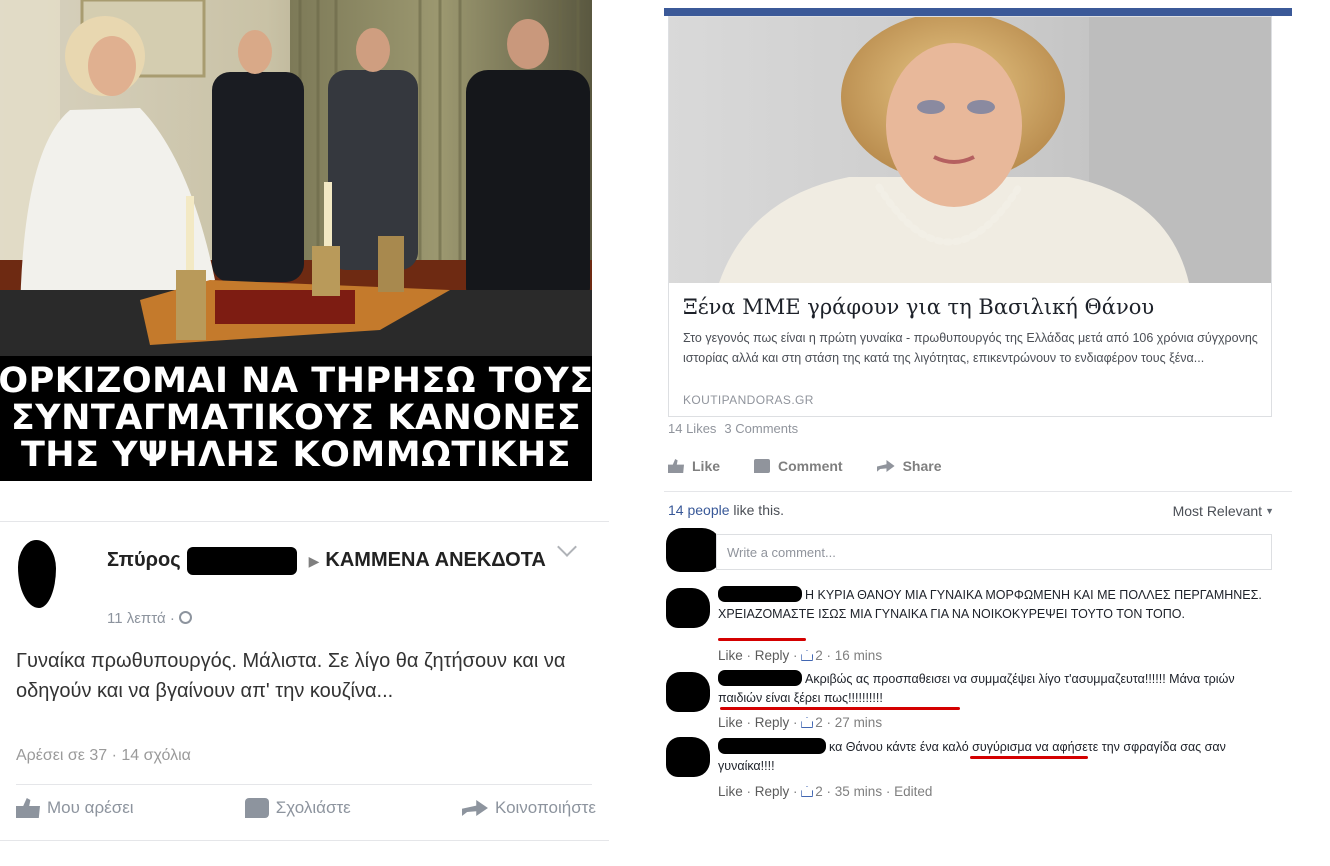  I want to click on comment-meta: Like · Reply · 2 · 35 mins · Edited, so click(825, 791).